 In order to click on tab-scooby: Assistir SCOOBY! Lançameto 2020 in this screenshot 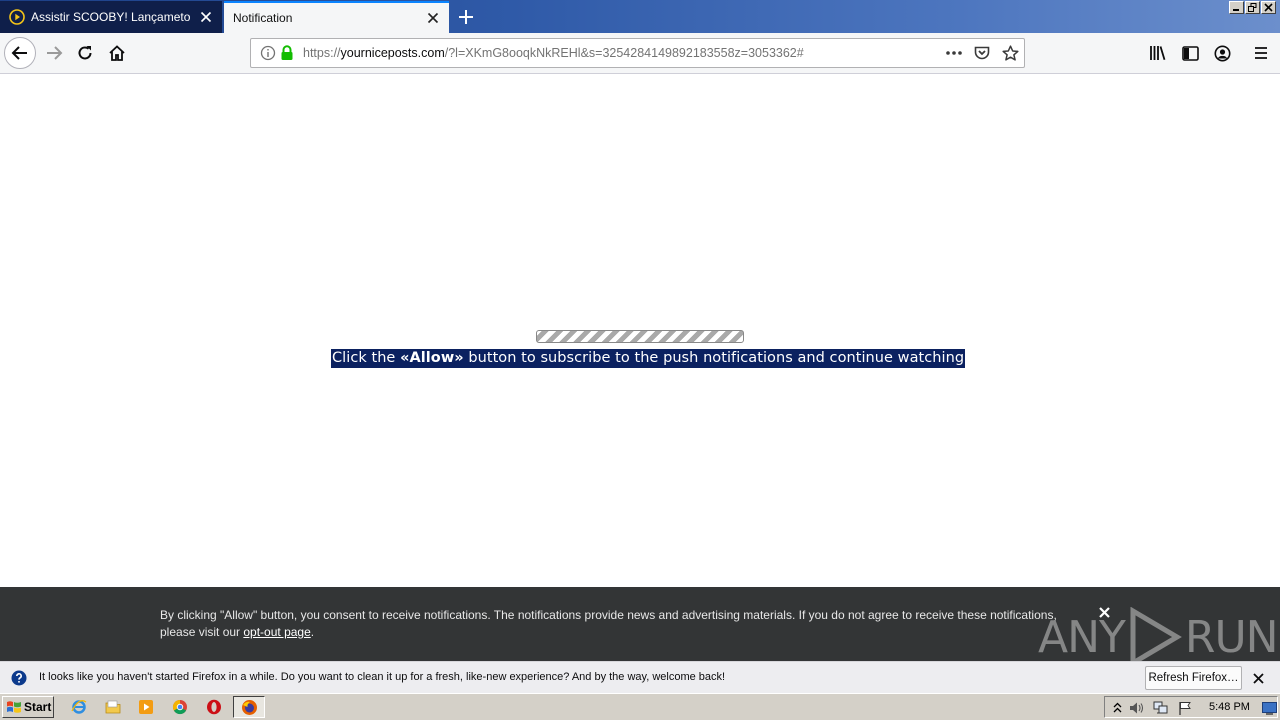, I will do `click(111, 17)`.